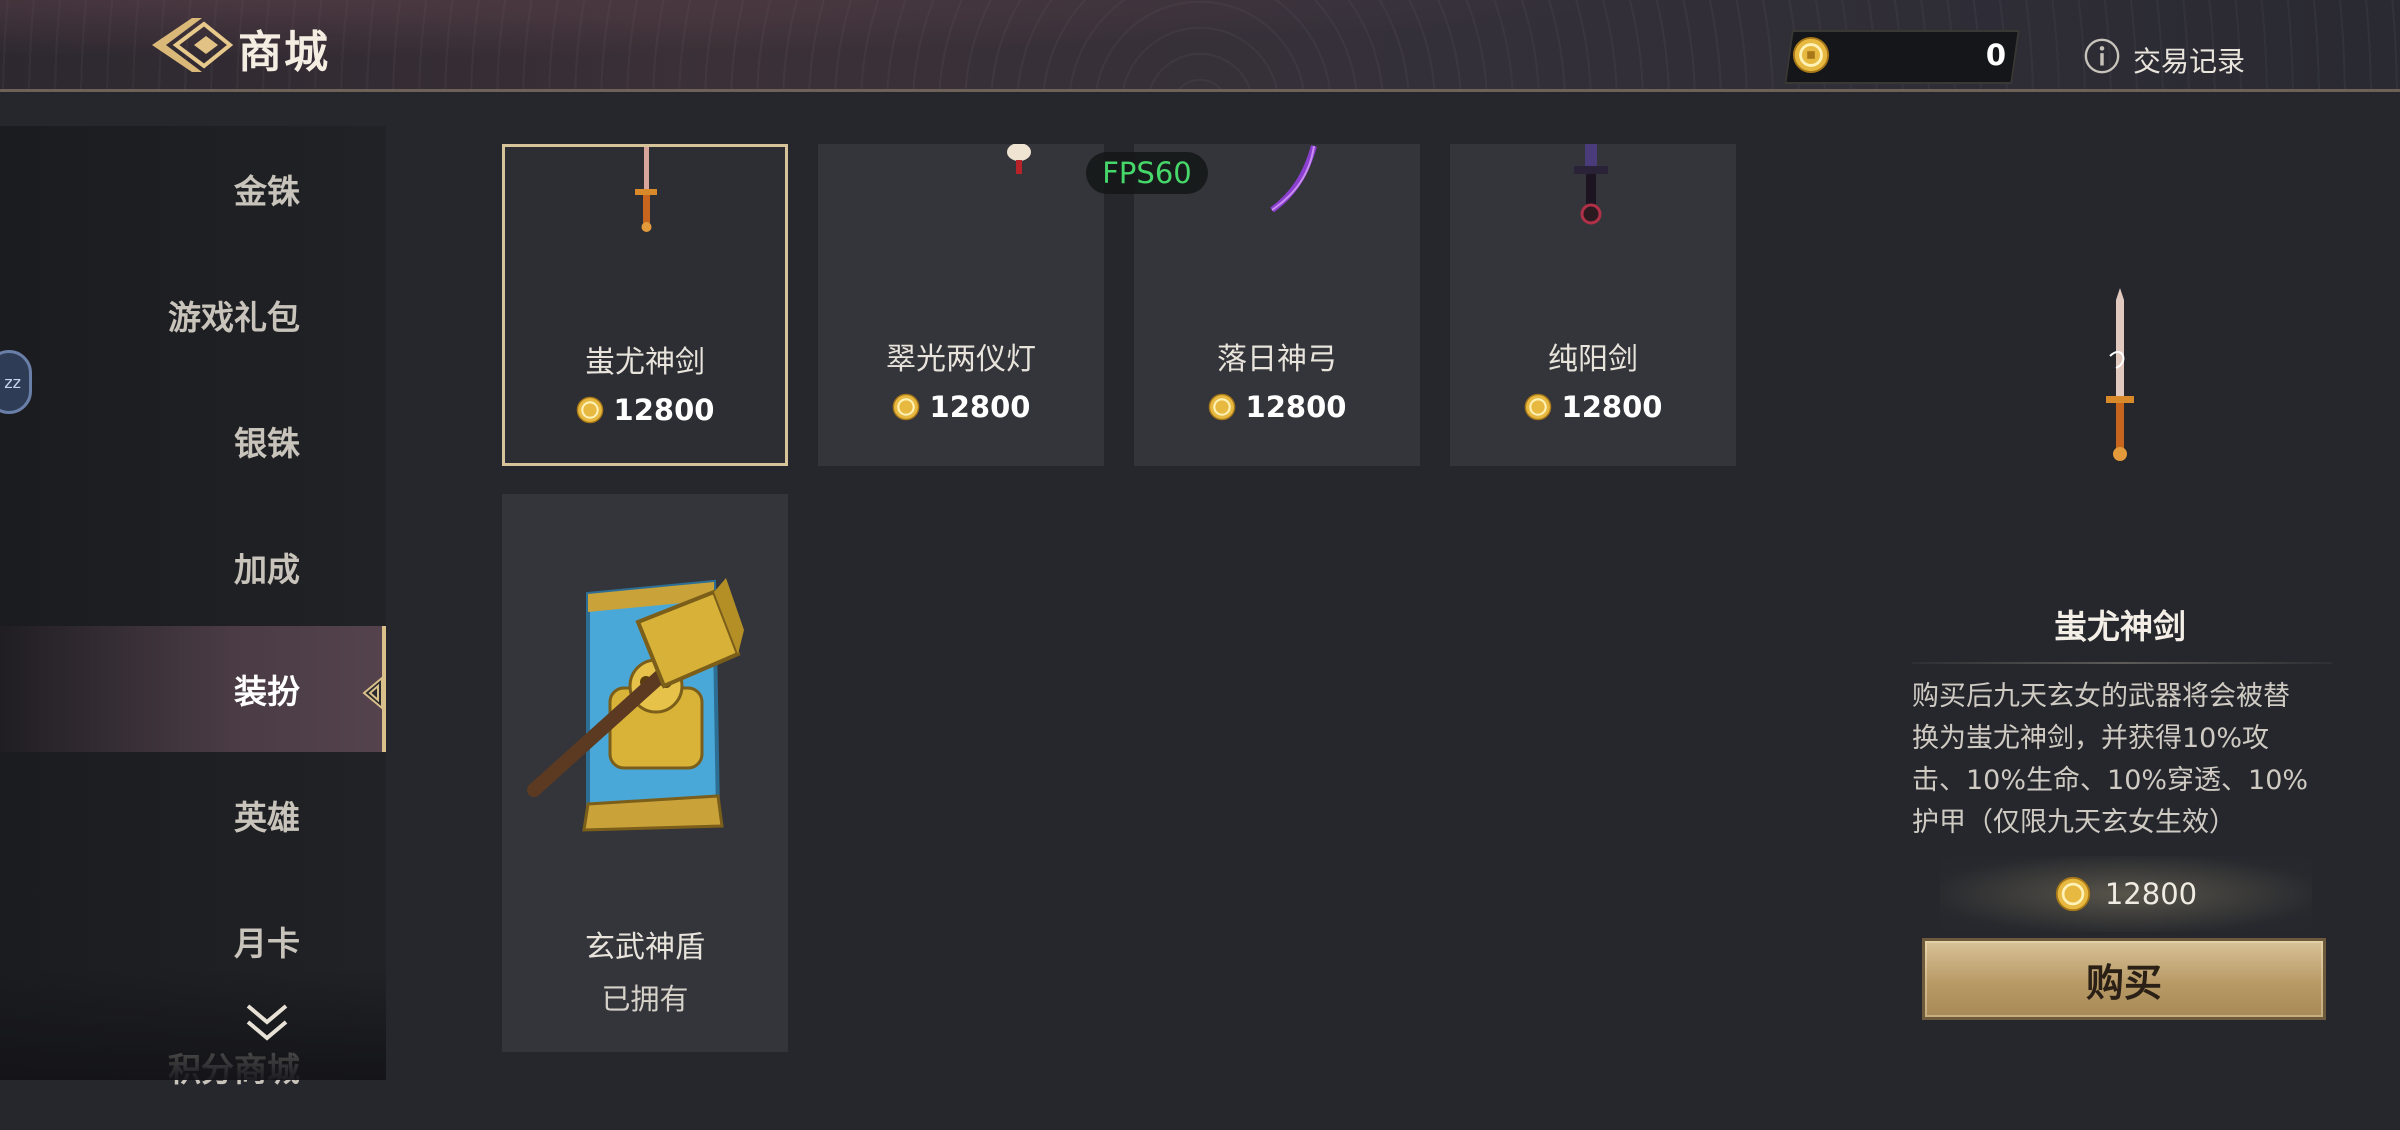  I want to click on active-tab-indicator-icon, so click(372, 693).